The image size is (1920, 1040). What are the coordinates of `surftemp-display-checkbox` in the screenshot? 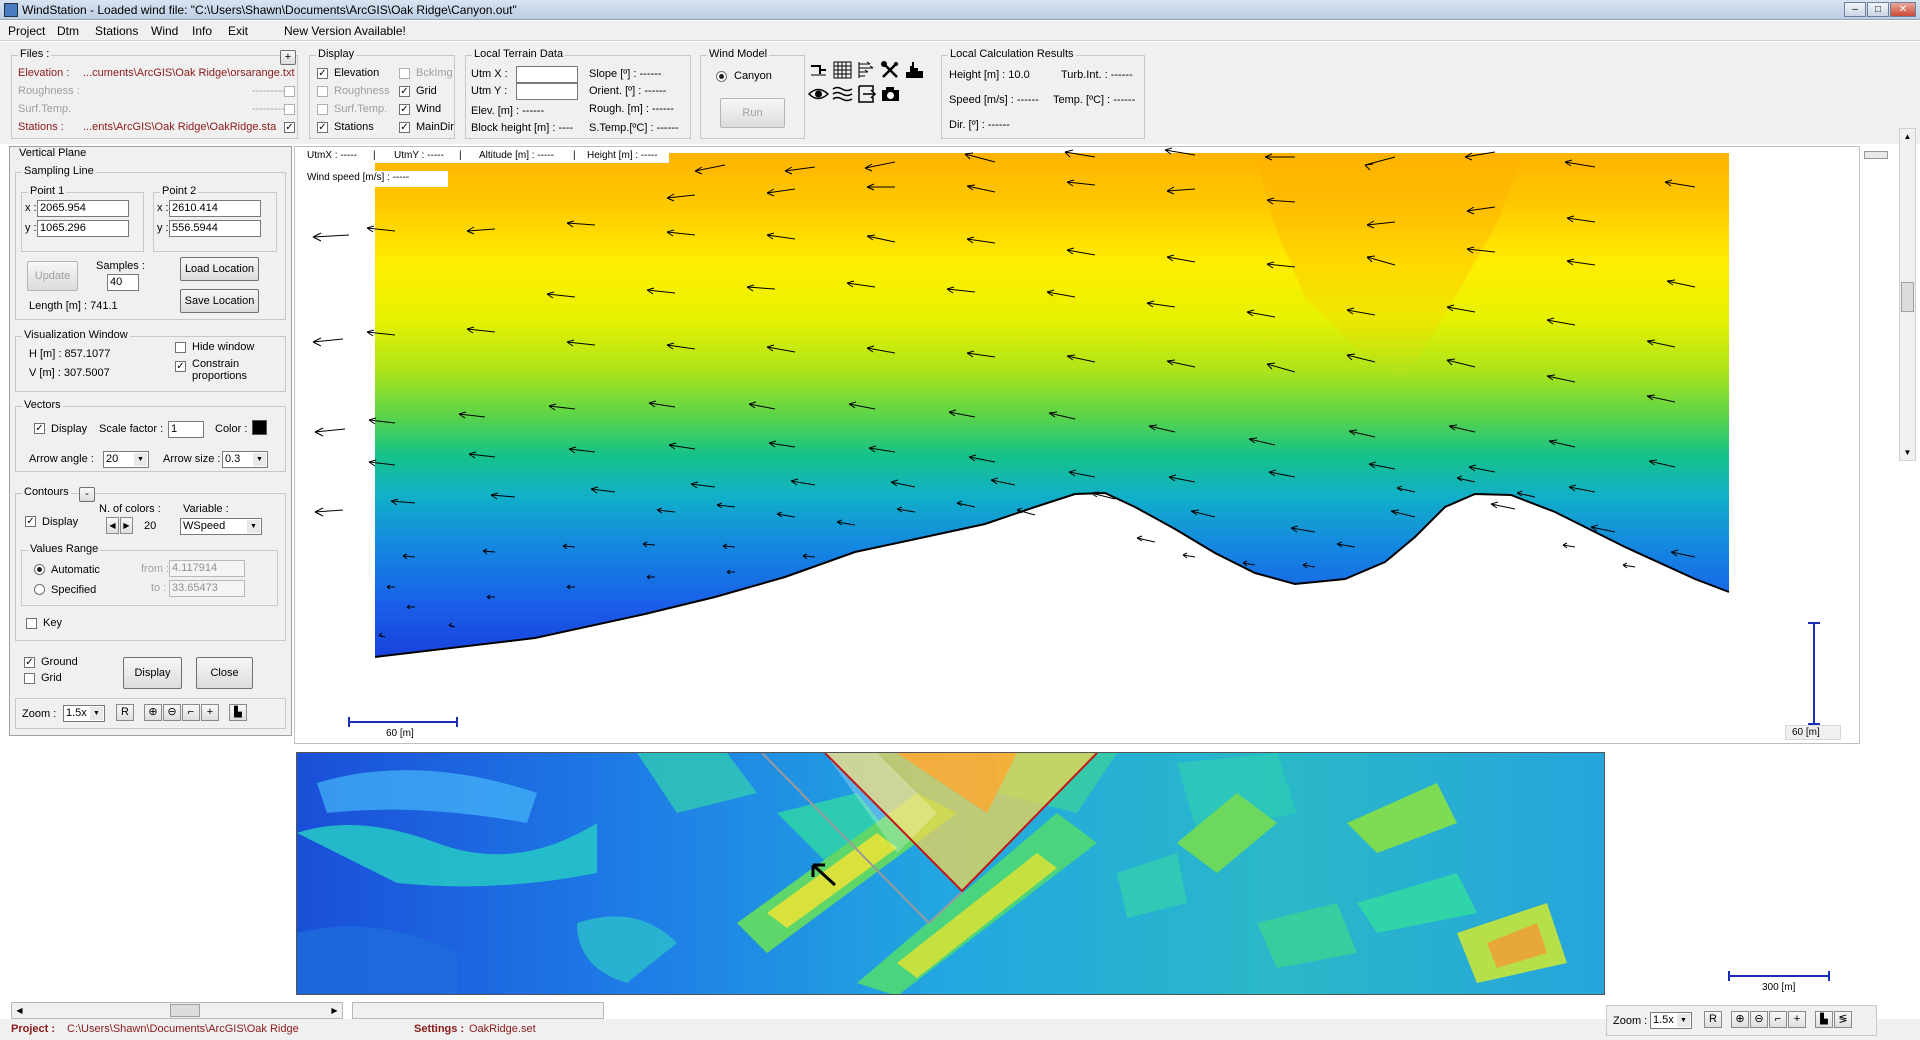 It's located at (322, 109).